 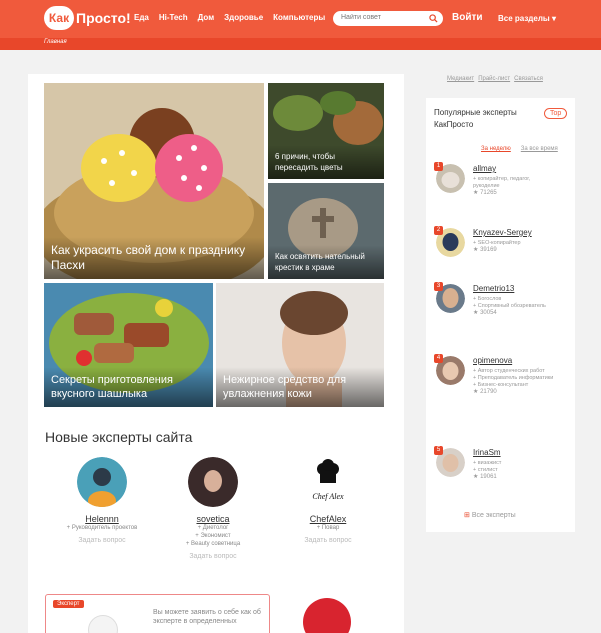 I want to click on expert-role: + Диетолог, so click(x=213, y=528).